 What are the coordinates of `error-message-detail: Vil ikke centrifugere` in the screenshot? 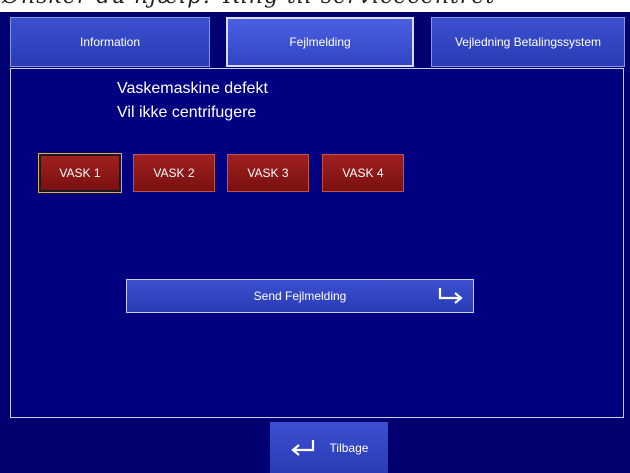 It's located at (187, 112).